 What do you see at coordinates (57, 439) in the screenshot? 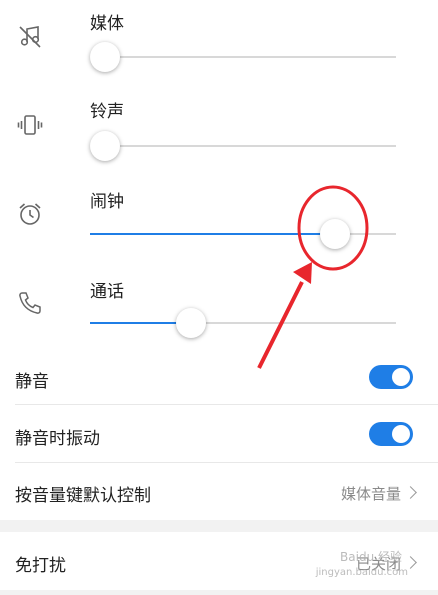
I see `vibrate-on-silent-label: 静音时振动` at bounding box center [57, 439].